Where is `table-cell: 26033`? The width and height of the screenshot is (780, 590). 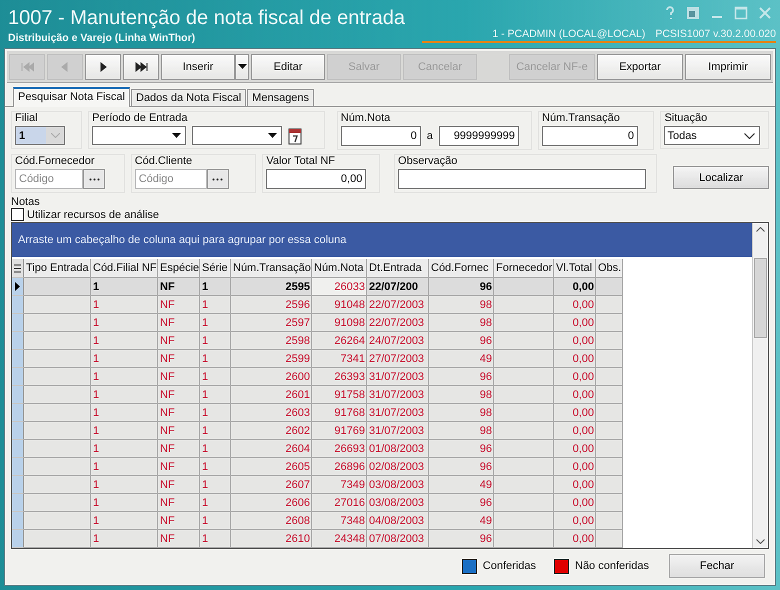
table-cell: 26033 is located at coordinates (339, 287).